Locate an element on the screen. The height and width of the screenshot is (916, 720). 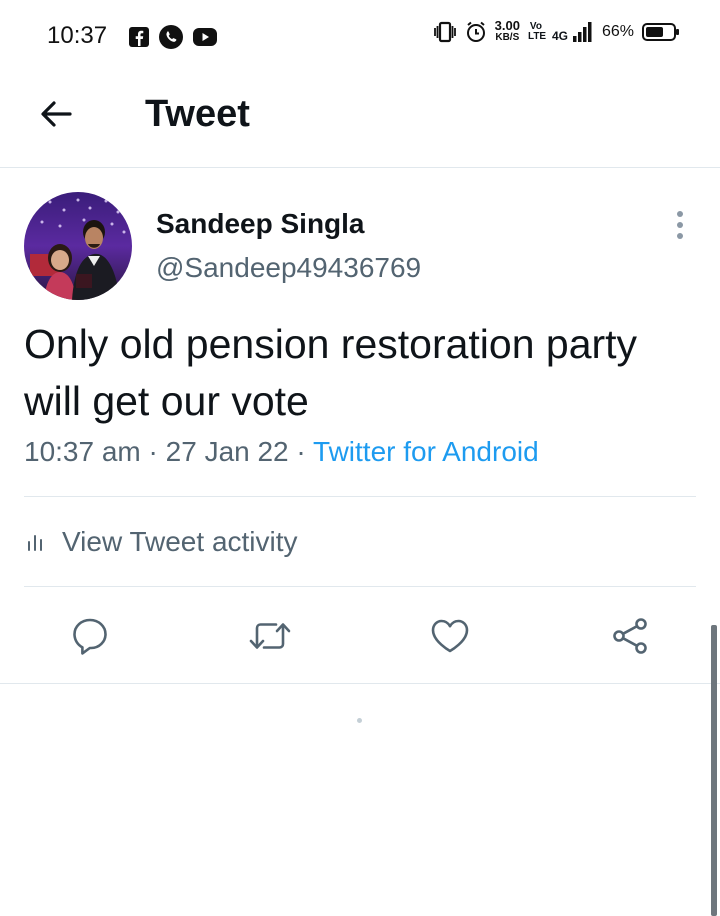
network-speed: 3.00 KB/S is located at coordinates (507, 30).